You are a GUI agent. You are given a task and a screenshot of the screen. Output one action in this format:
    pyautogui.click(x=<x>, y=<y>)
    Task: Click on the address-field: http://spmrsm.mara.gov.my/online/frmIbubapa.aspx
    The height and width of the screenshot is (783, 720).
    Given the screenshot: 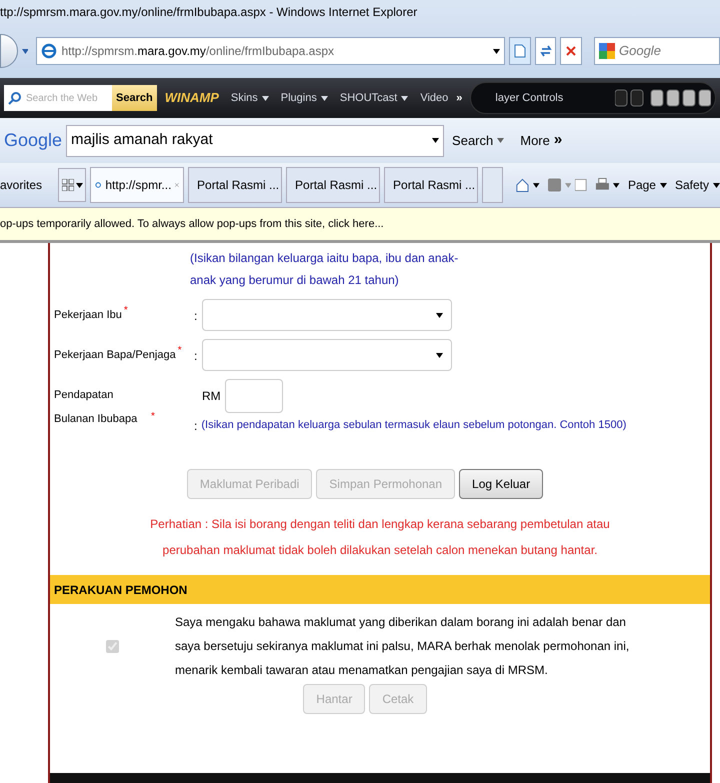 What is the action you would take?
    pyautogui.click(x=271, y=51)
    